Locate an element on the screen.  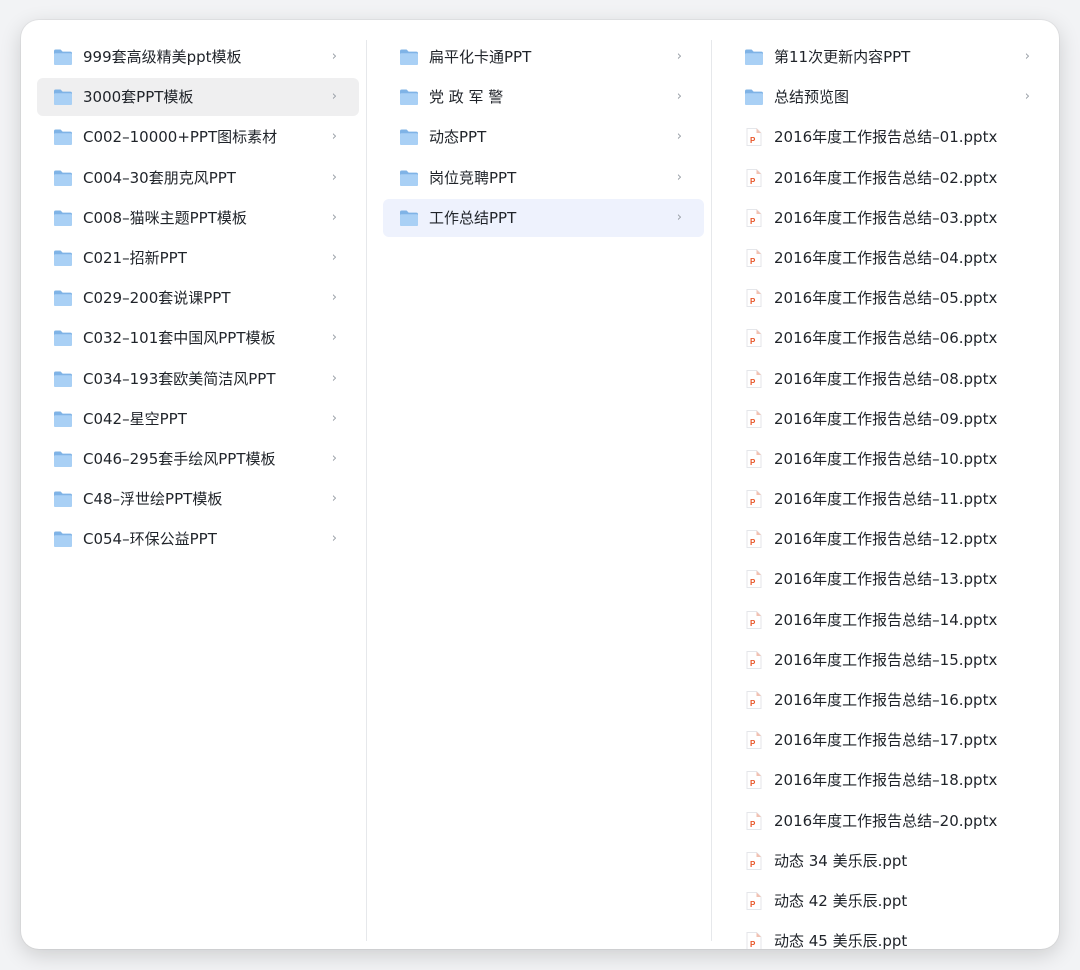
file-row: P 2016年度工作报告总结–12.pptx is located at coordinates (890, 539).